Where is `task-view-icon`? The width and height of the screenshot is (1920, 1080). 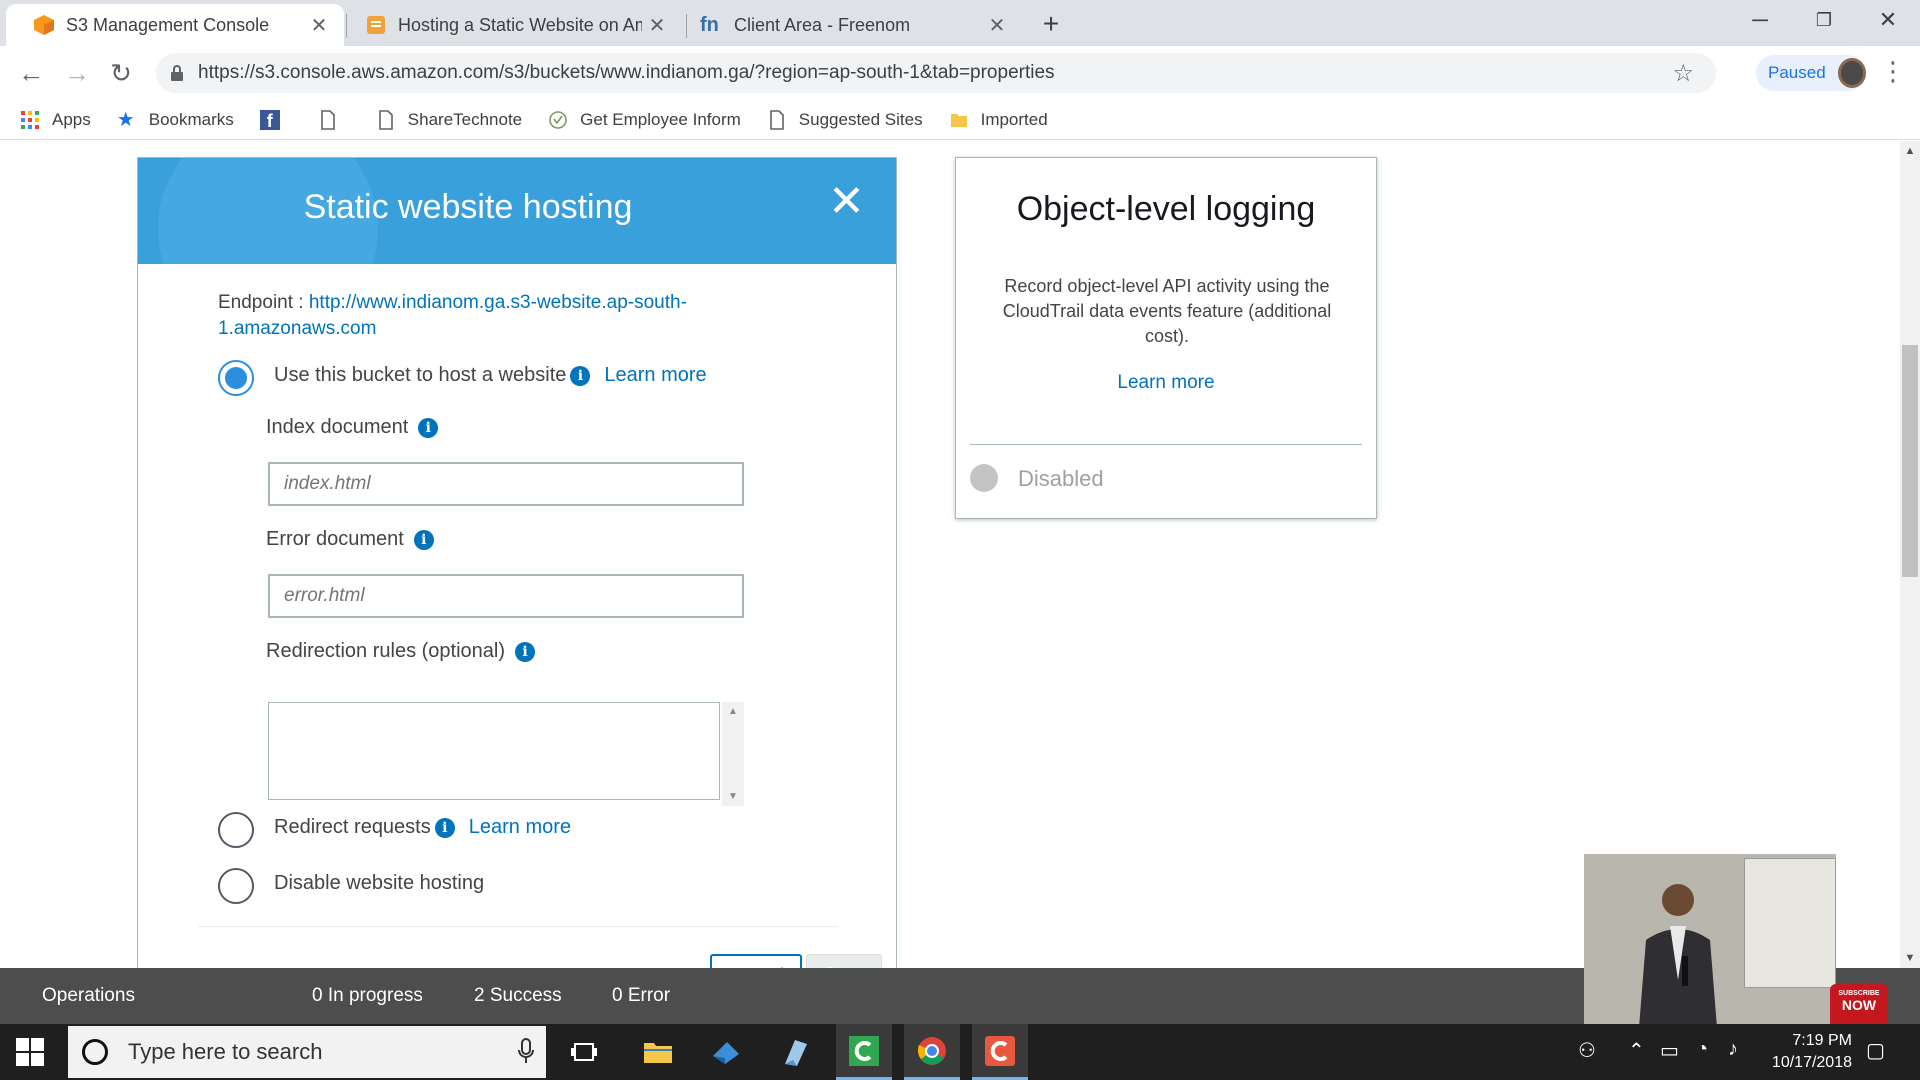
task-view-icon is located at coordinates (584, 1052).